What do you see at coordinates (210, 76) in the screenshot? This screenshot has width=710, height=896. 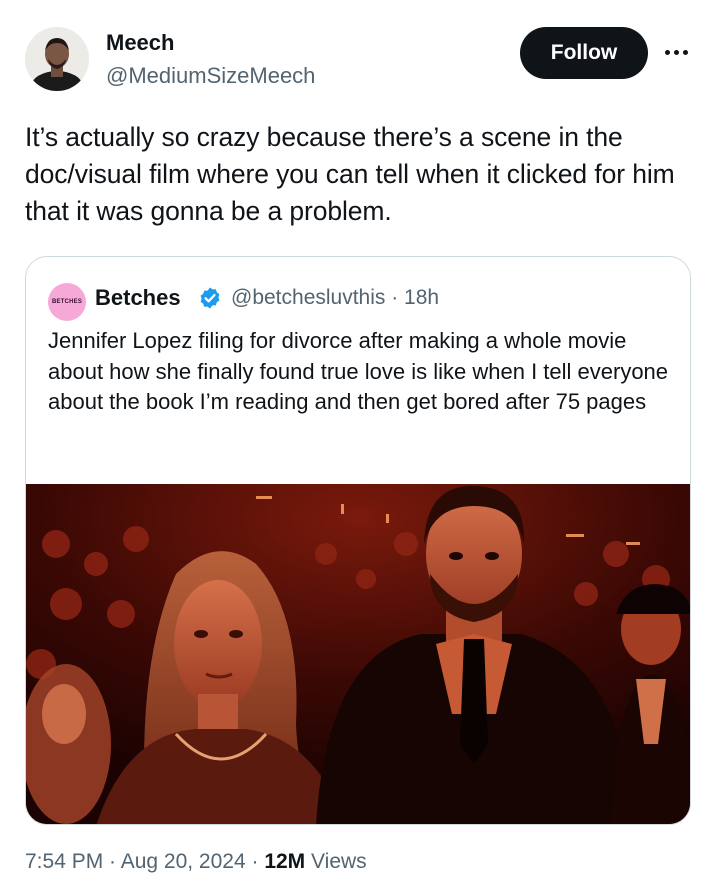 I see `author-handle: @MediumSizeMeech` at bounding box center [210, 76].